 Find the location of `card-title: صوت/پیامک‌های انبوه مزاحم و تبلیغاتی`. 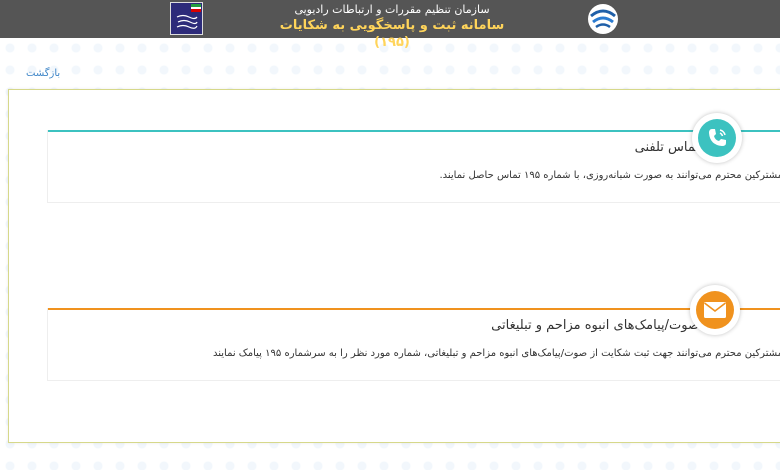

card-title: صوت/پیامک‌های انبوه مزاحم و تبلیغاتی is located at coordinates (595, 325).